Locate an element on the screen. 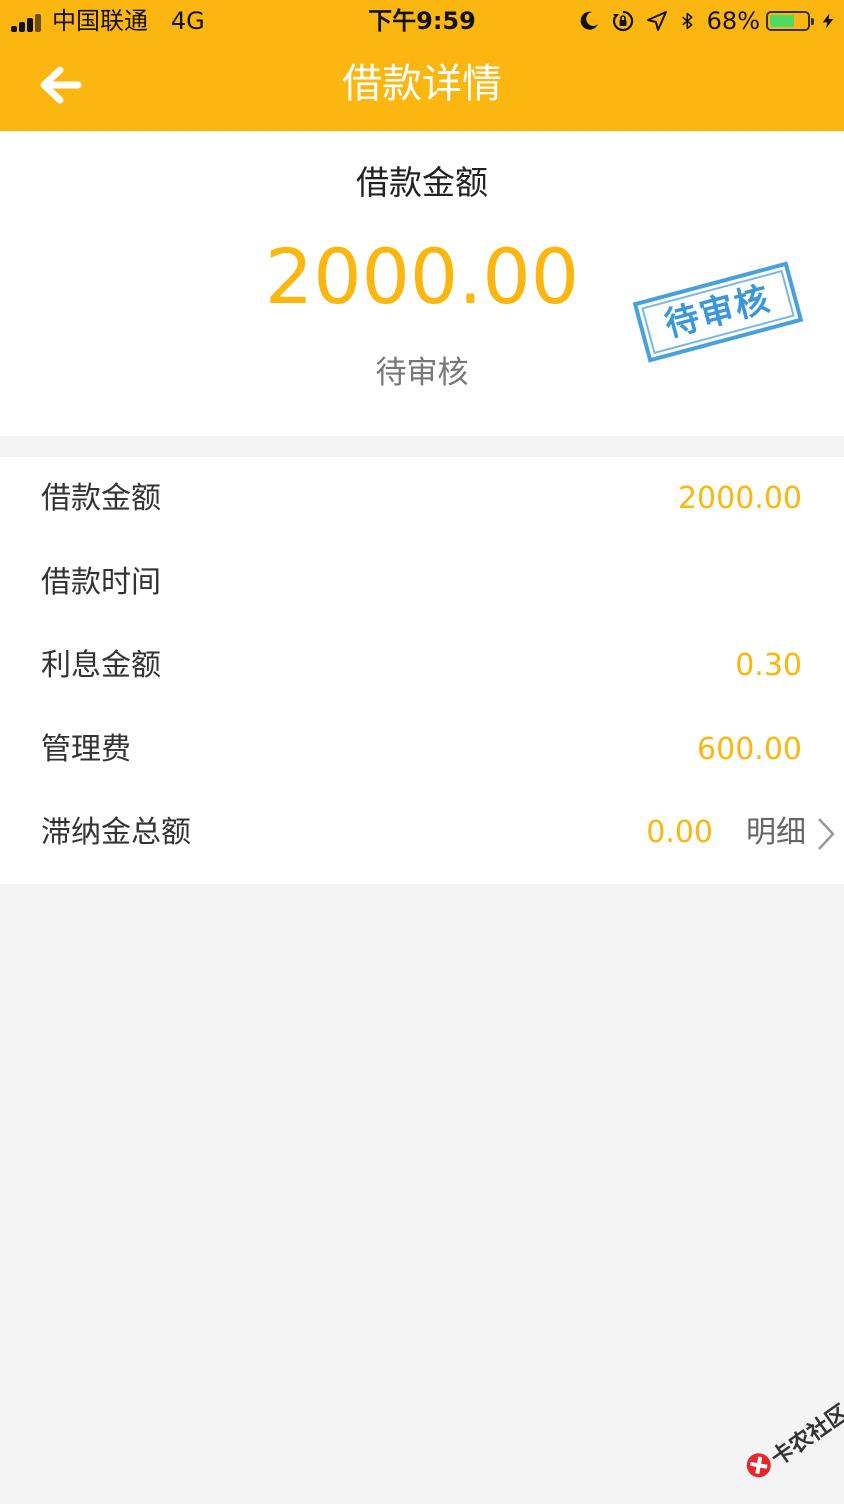 The image size is (844, 1504). row-value: 2000.00 is located at coordinates (739, 498).